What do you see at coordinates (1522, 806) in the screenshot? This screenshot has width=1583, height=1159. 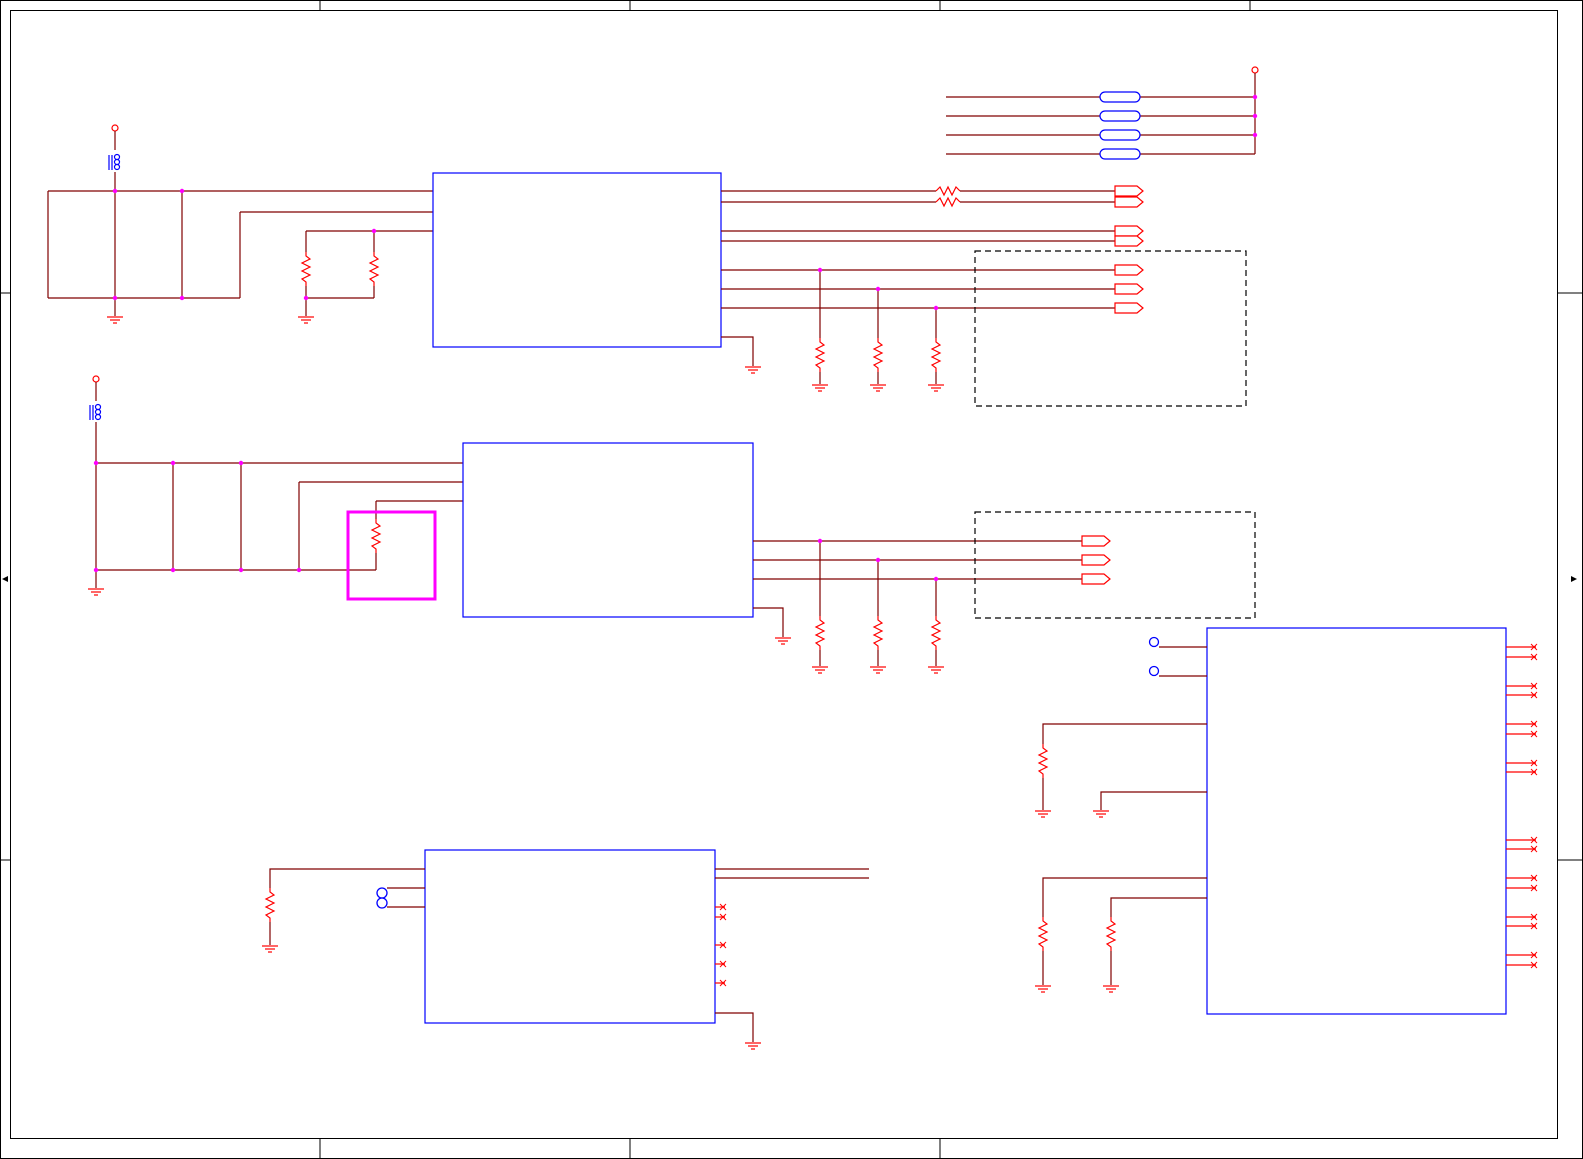 I see `right-pin-stubs` at bounding box center [1522, 806].